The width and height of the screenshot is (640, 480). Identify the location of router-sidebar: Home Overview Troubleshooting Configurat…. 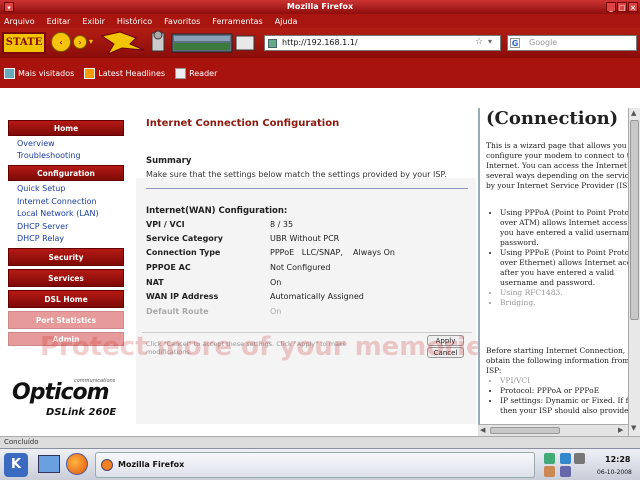
(68, 266).